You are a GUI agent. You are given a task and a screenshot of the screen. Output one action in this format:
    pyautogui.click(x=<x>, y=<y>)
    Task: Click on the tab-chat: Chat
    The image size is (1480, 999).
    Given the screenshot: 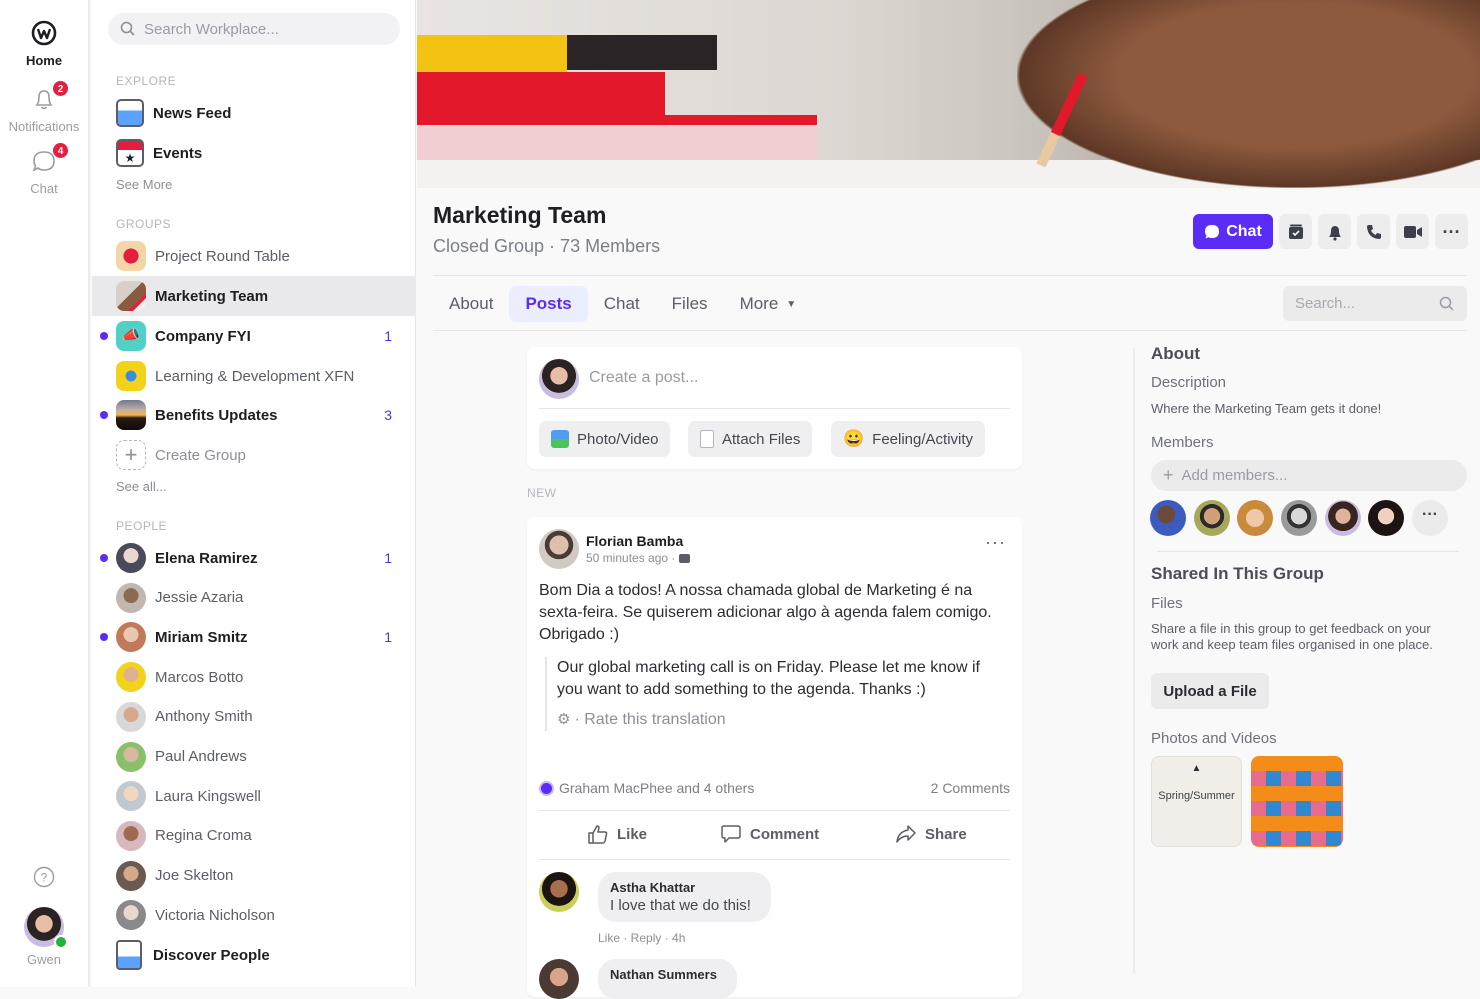 What is the action you would take?
    pyautogui.click(x=622, y=304)
    